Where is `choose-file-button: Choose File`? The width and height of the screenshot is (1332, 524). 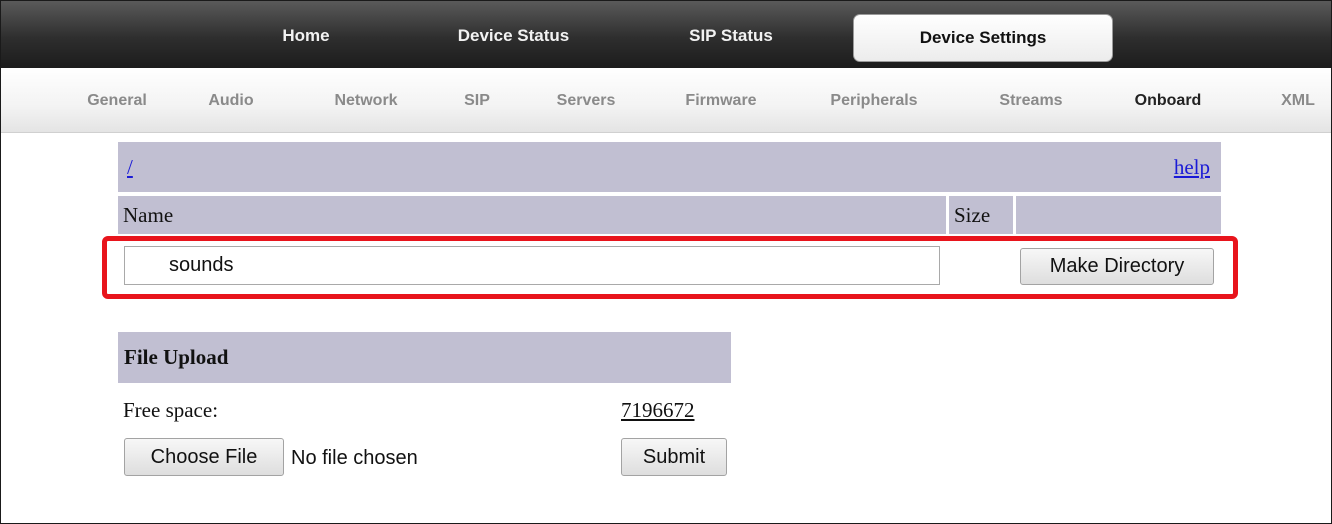
choose-file-button: Choose File is located at coordinates (204, 457).